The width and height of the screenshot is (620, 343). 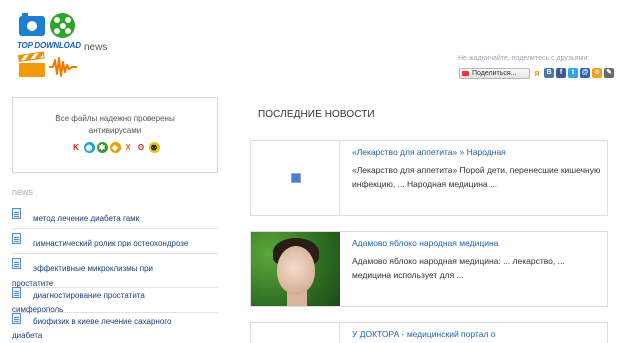 I want to click on sidebar-news-link: диагностирование простатита, so click(x=89, y=296).